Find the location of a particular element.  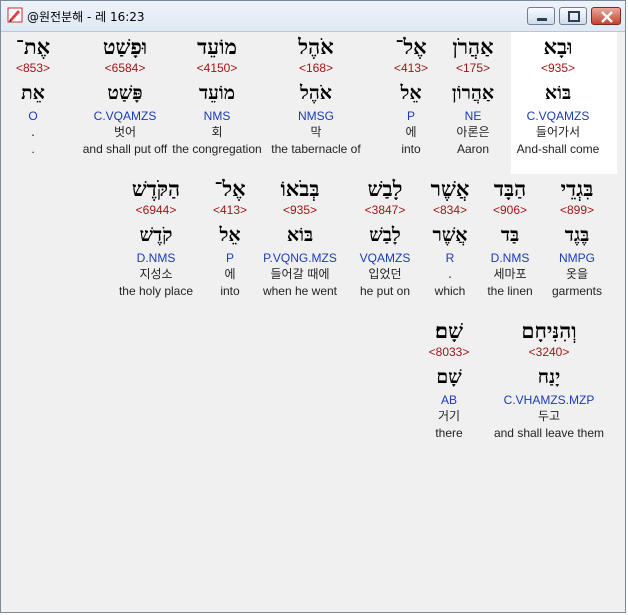

korean-gloss: 막 is located at coordinates (316, 132).